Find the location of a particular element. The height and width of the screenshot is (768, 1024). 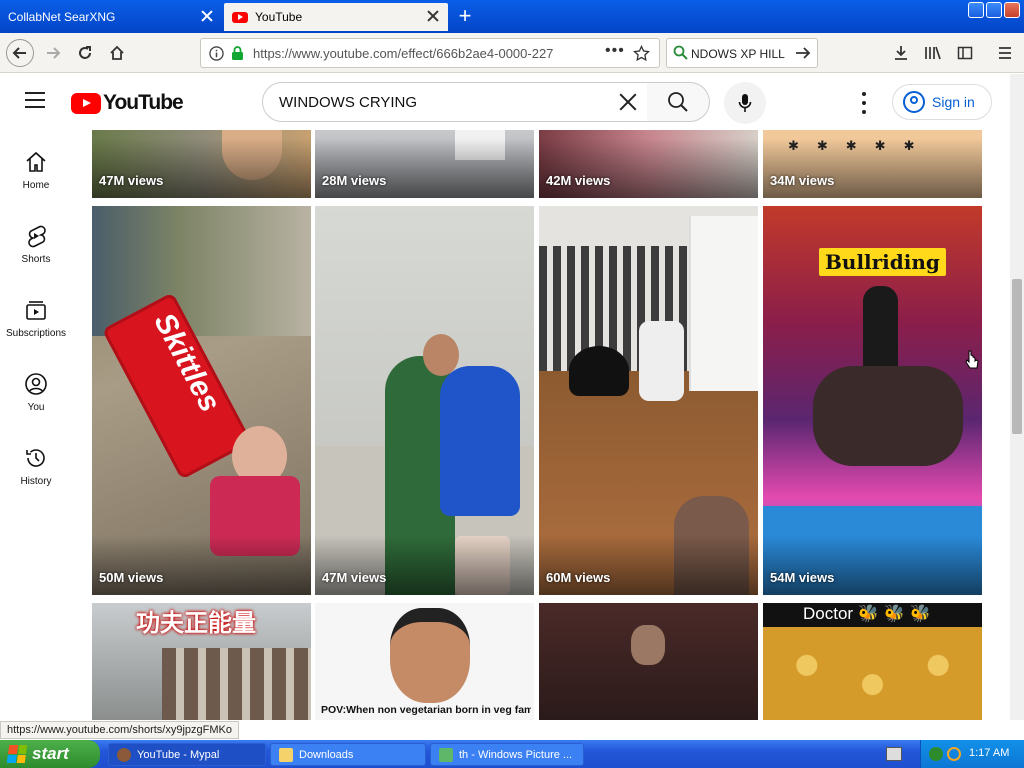

you-icon is located at coordinates (36, 384).